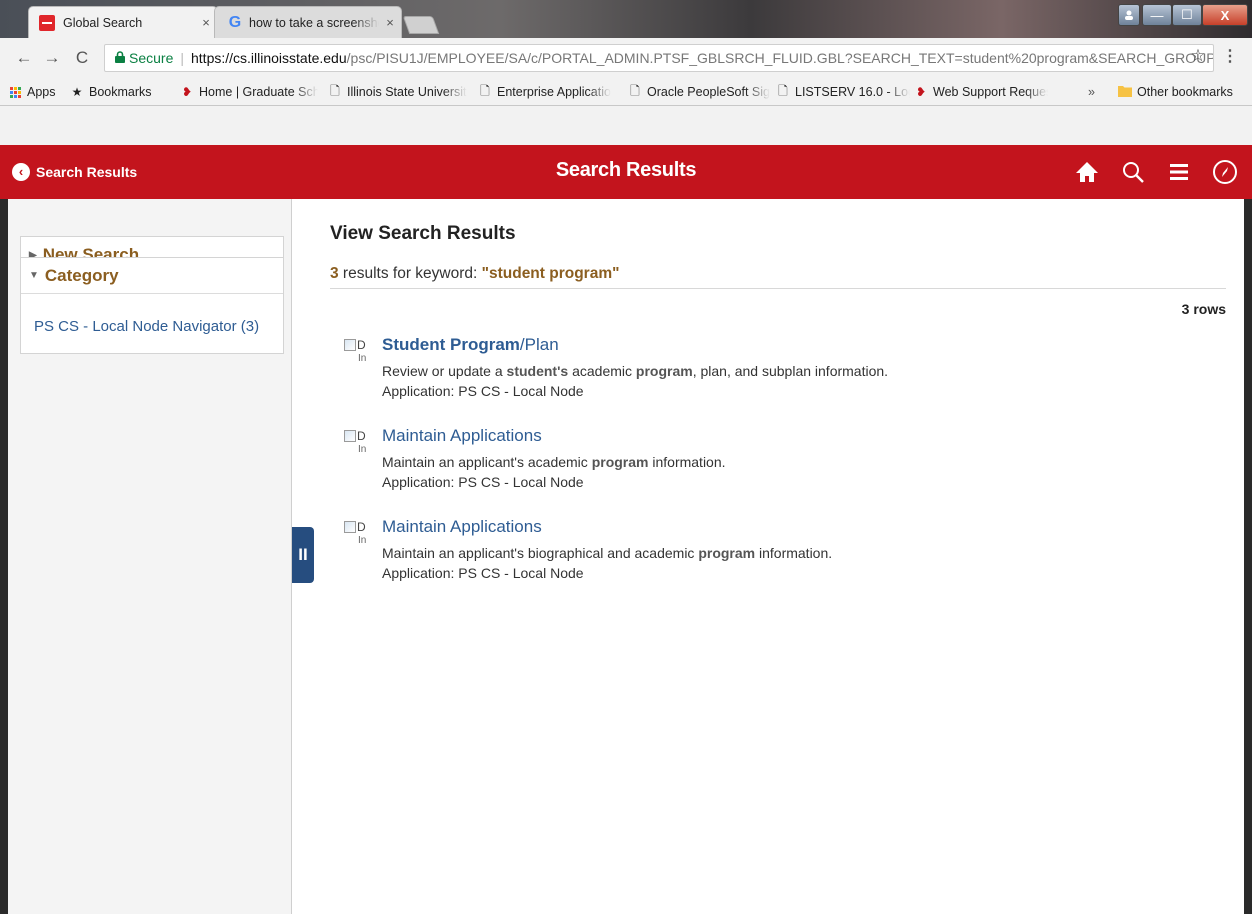 This screenshot has width=1252, height=914. I want to click on tab-screenshot-search: G how to take a screenshot ×, so click(308, 22).